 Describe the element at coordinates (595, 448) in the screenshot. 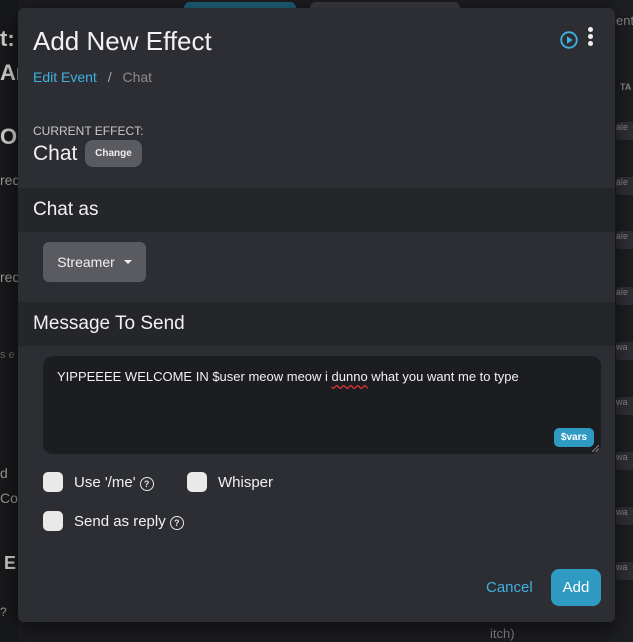

I see `resize-handle-icon` at that location.